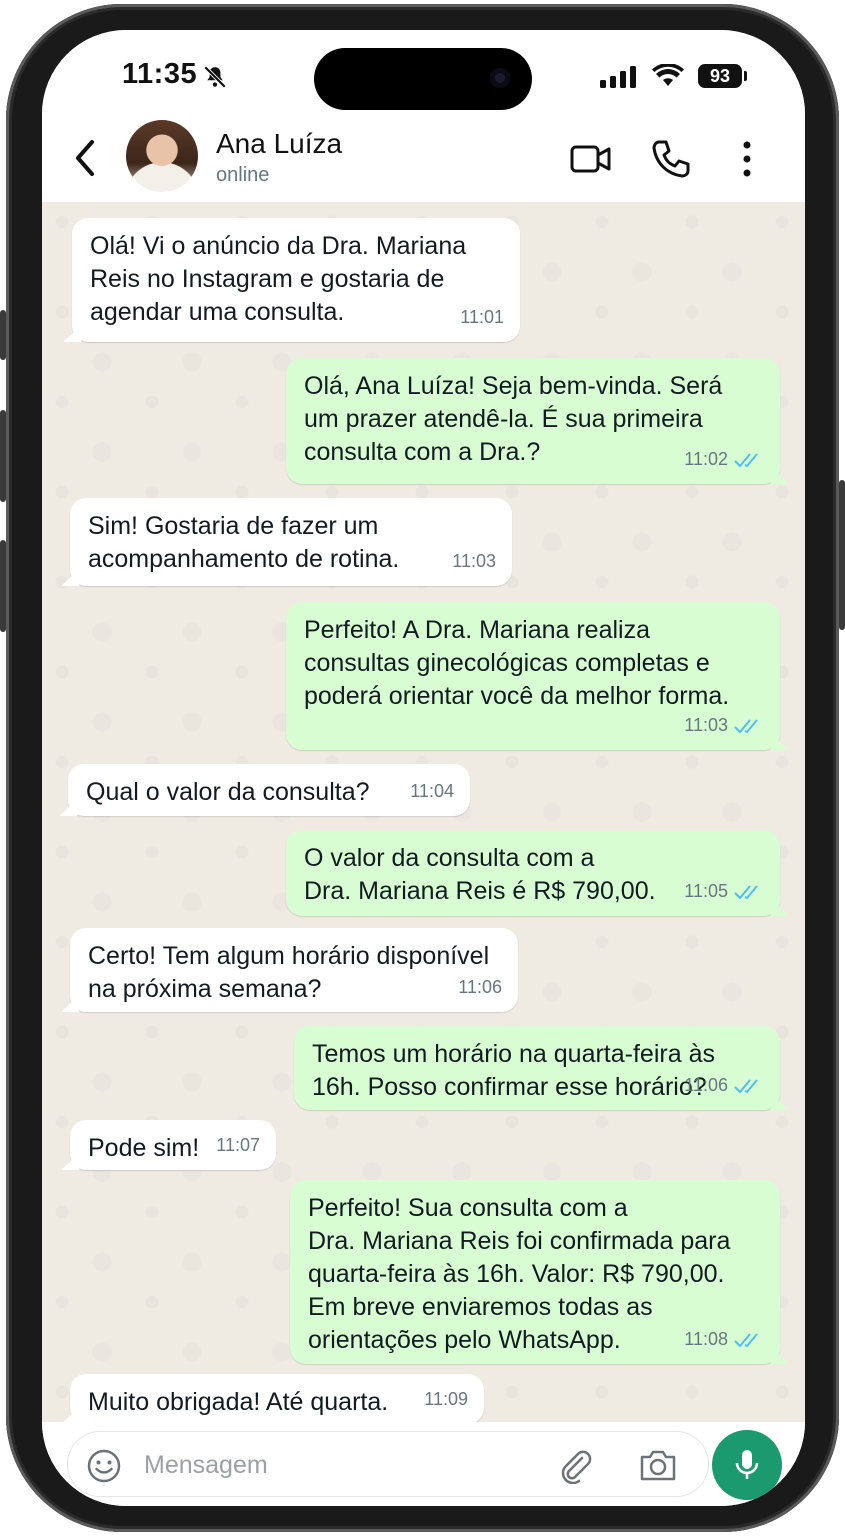 This screenshot has width=845, height=1536. What do you see at coordinates (279, 144) in the screenshot?
I see `contact-name: Ana Luíza` at bounding box center [279, 144].